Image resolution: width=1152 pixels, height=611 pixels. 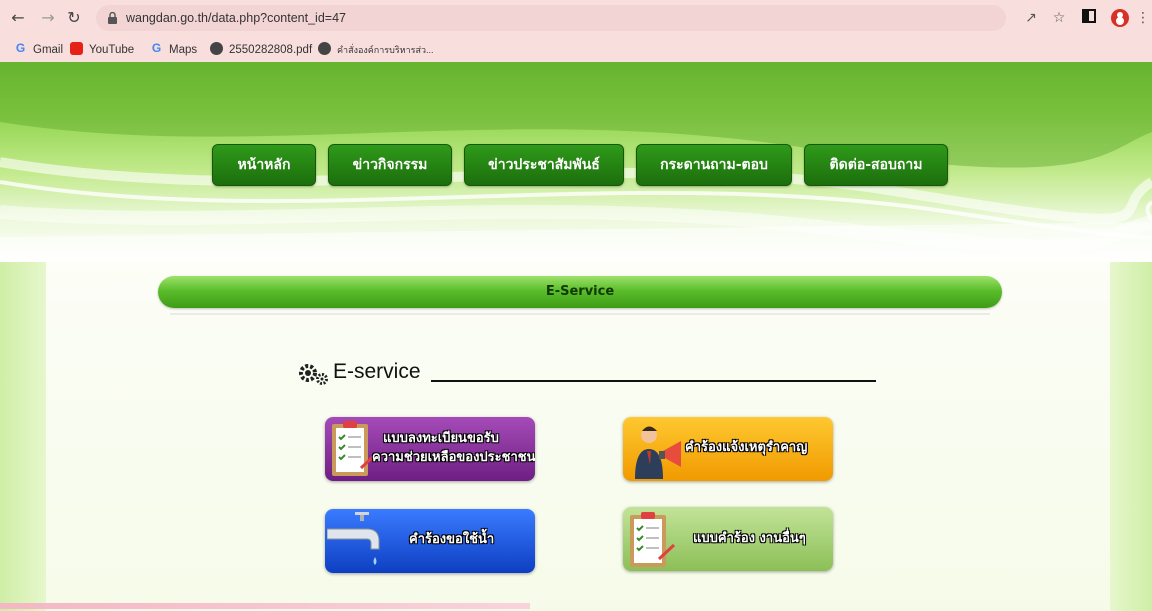 I want to click on gears-icon, so click(x=313, y=374).